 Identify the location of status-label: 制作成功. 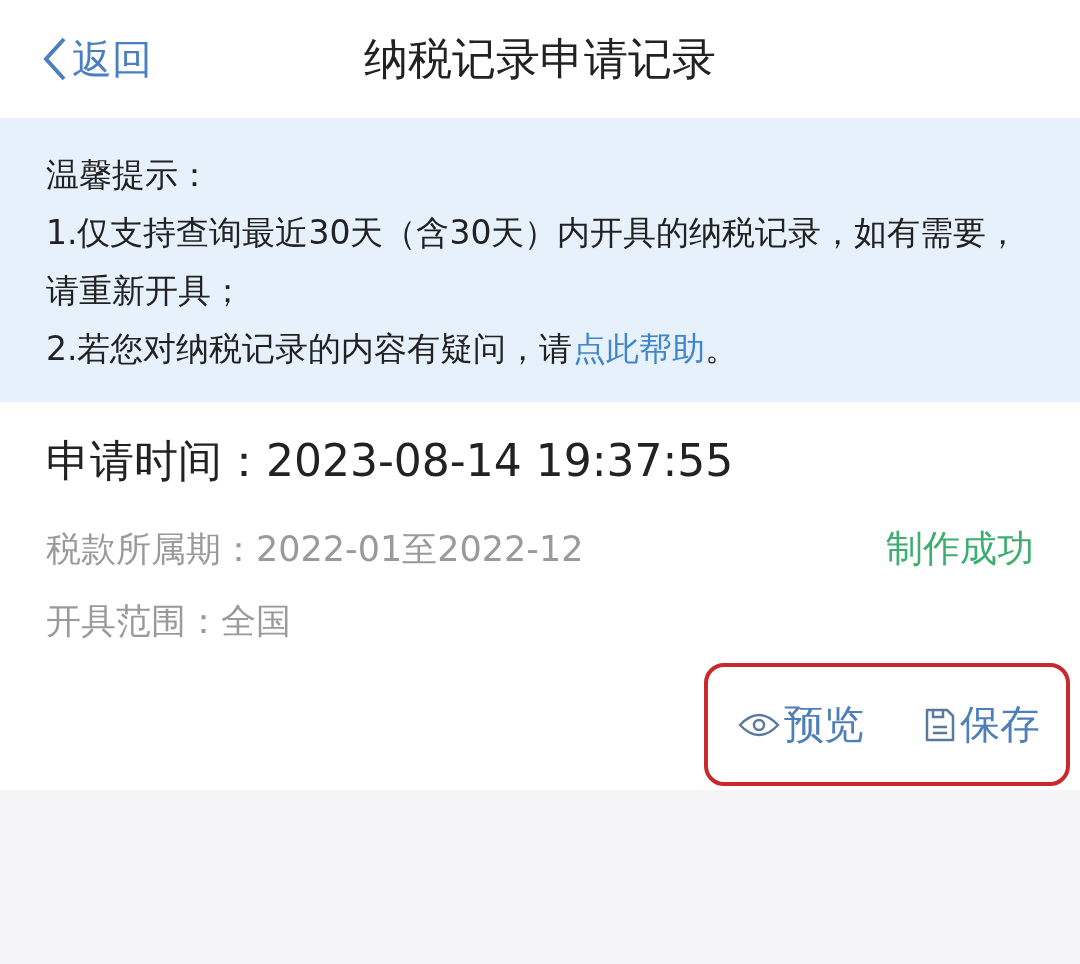
(960, 549).